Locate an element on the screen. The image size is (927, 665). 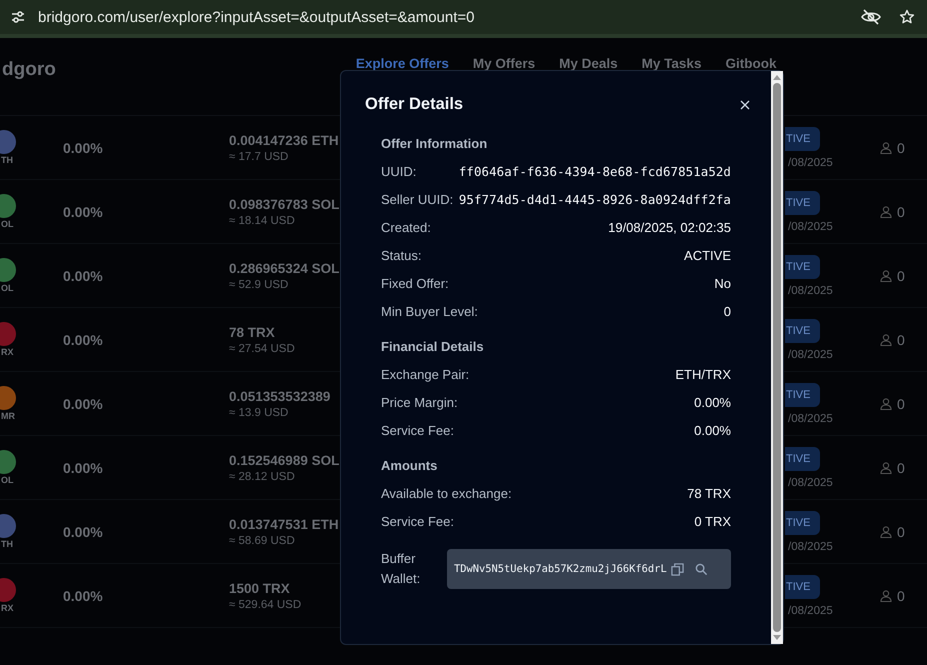
field-value: No is located at coordinates (722, 283).